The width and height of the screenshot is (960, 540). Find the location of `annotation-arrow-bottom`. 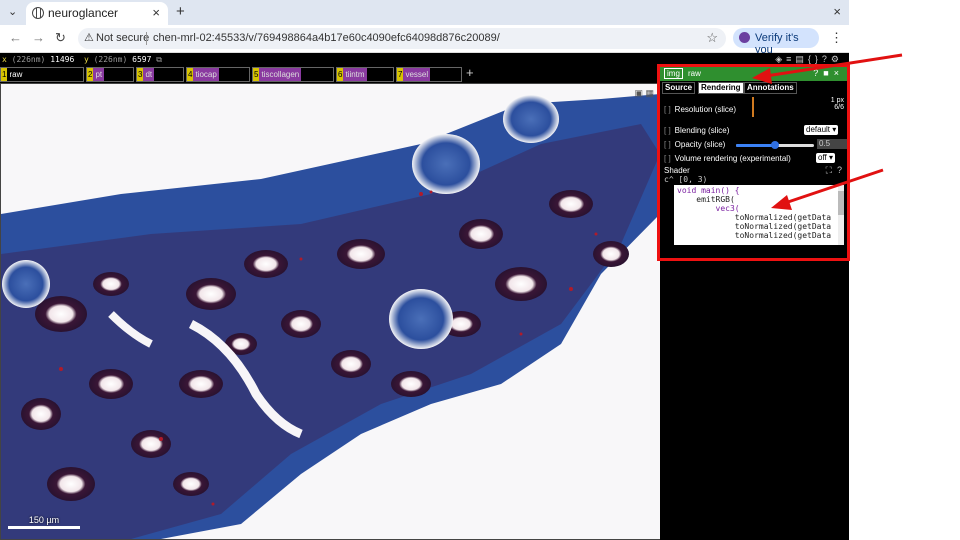

annotation-arrow-bottom is located at coordinates (827, 189).